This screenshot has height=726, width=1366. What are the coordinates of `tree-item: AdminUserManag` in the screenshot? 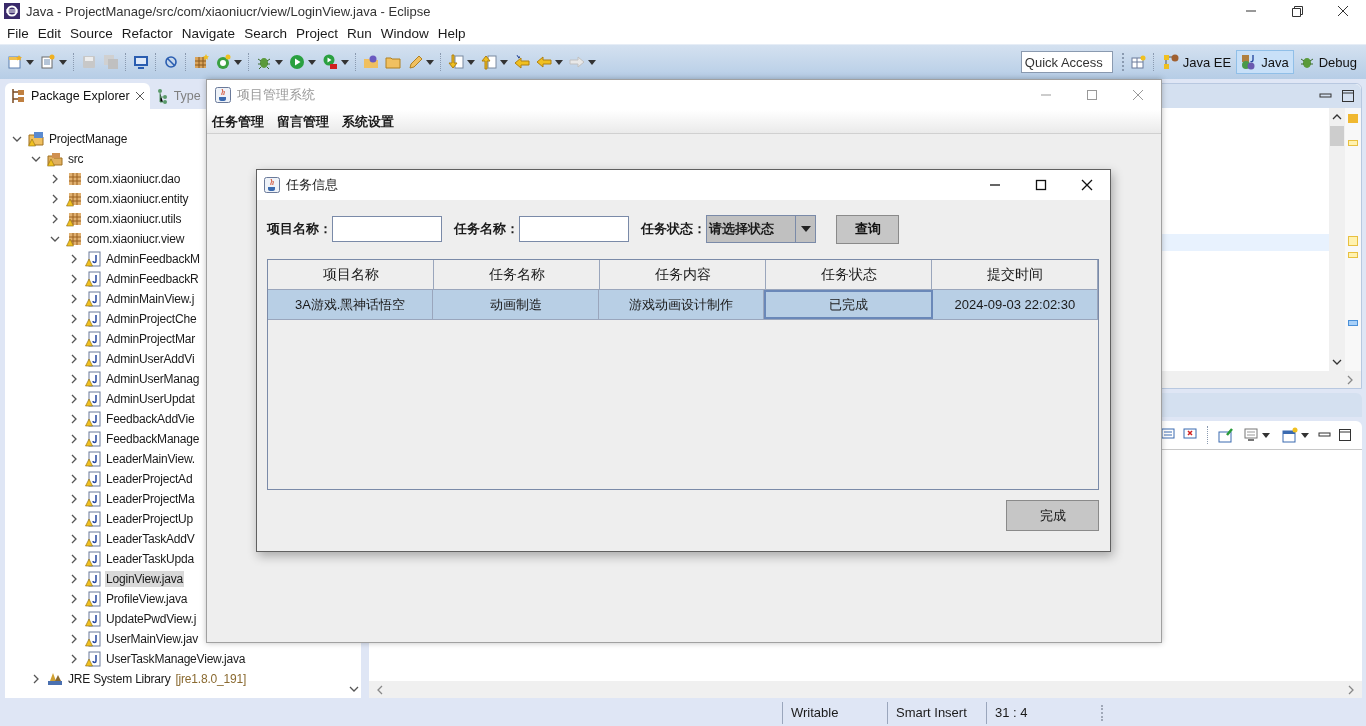 It's located at (153, 379).